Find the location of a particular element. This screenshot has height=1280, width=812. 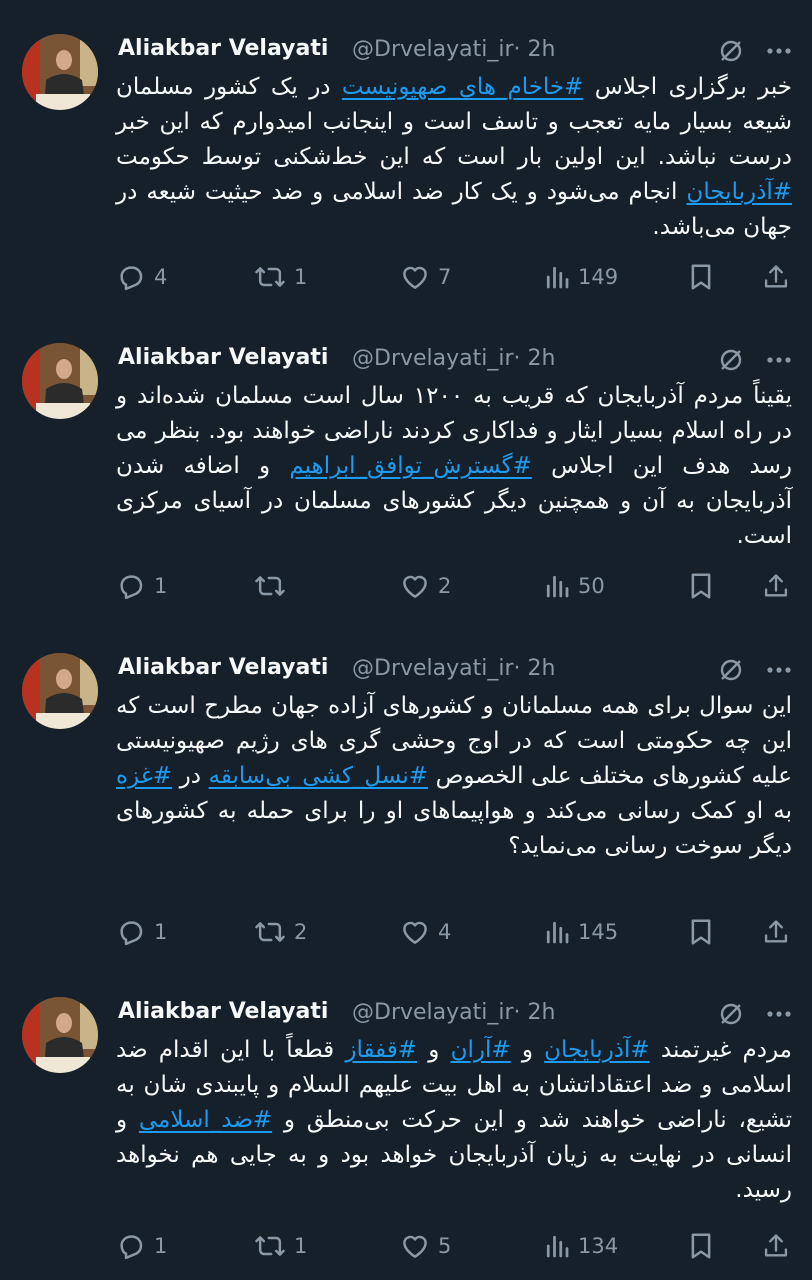

views-button: 134 is located at coordinates (581, 1246).